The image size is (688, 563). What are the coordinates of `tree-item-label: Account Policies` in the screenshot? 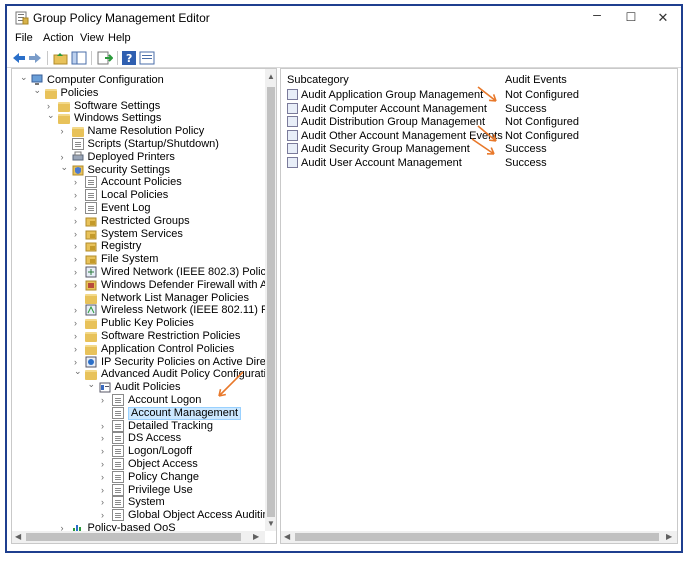 It's located at (141, 182).